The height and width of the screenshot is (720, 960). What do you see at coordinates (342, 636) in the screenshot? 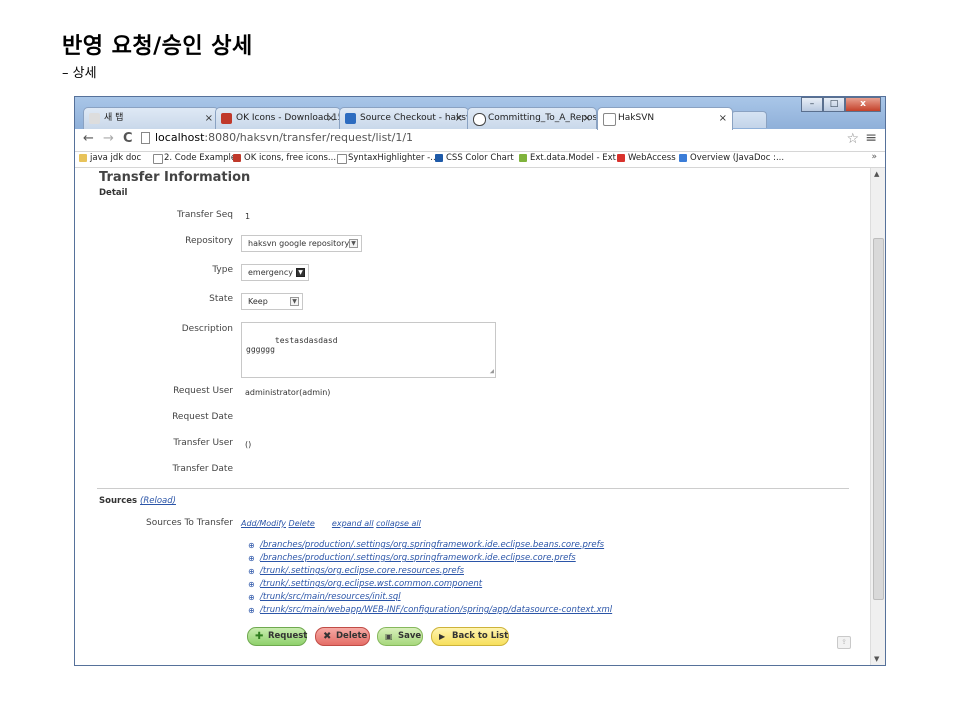
I see `delete-button: ✖ Delete` at bounding box center [342, 636].